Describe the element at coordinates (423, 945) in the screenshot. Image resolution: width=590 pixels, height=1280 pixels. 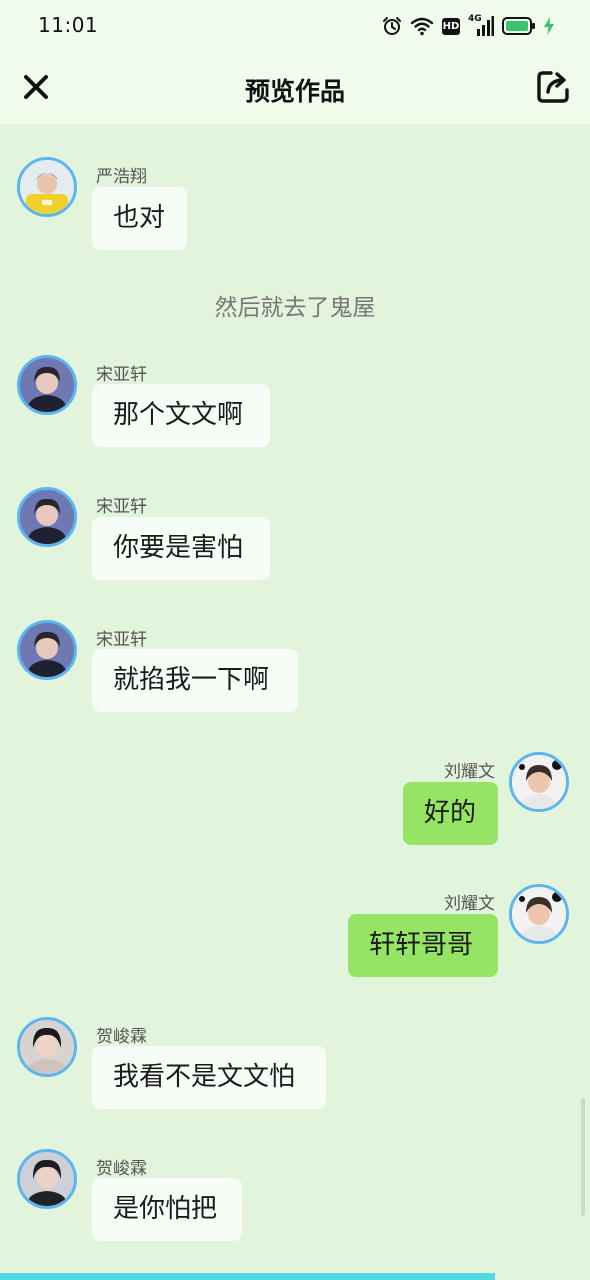
I see `message-bubble: 轩轩哥哥` at that location.